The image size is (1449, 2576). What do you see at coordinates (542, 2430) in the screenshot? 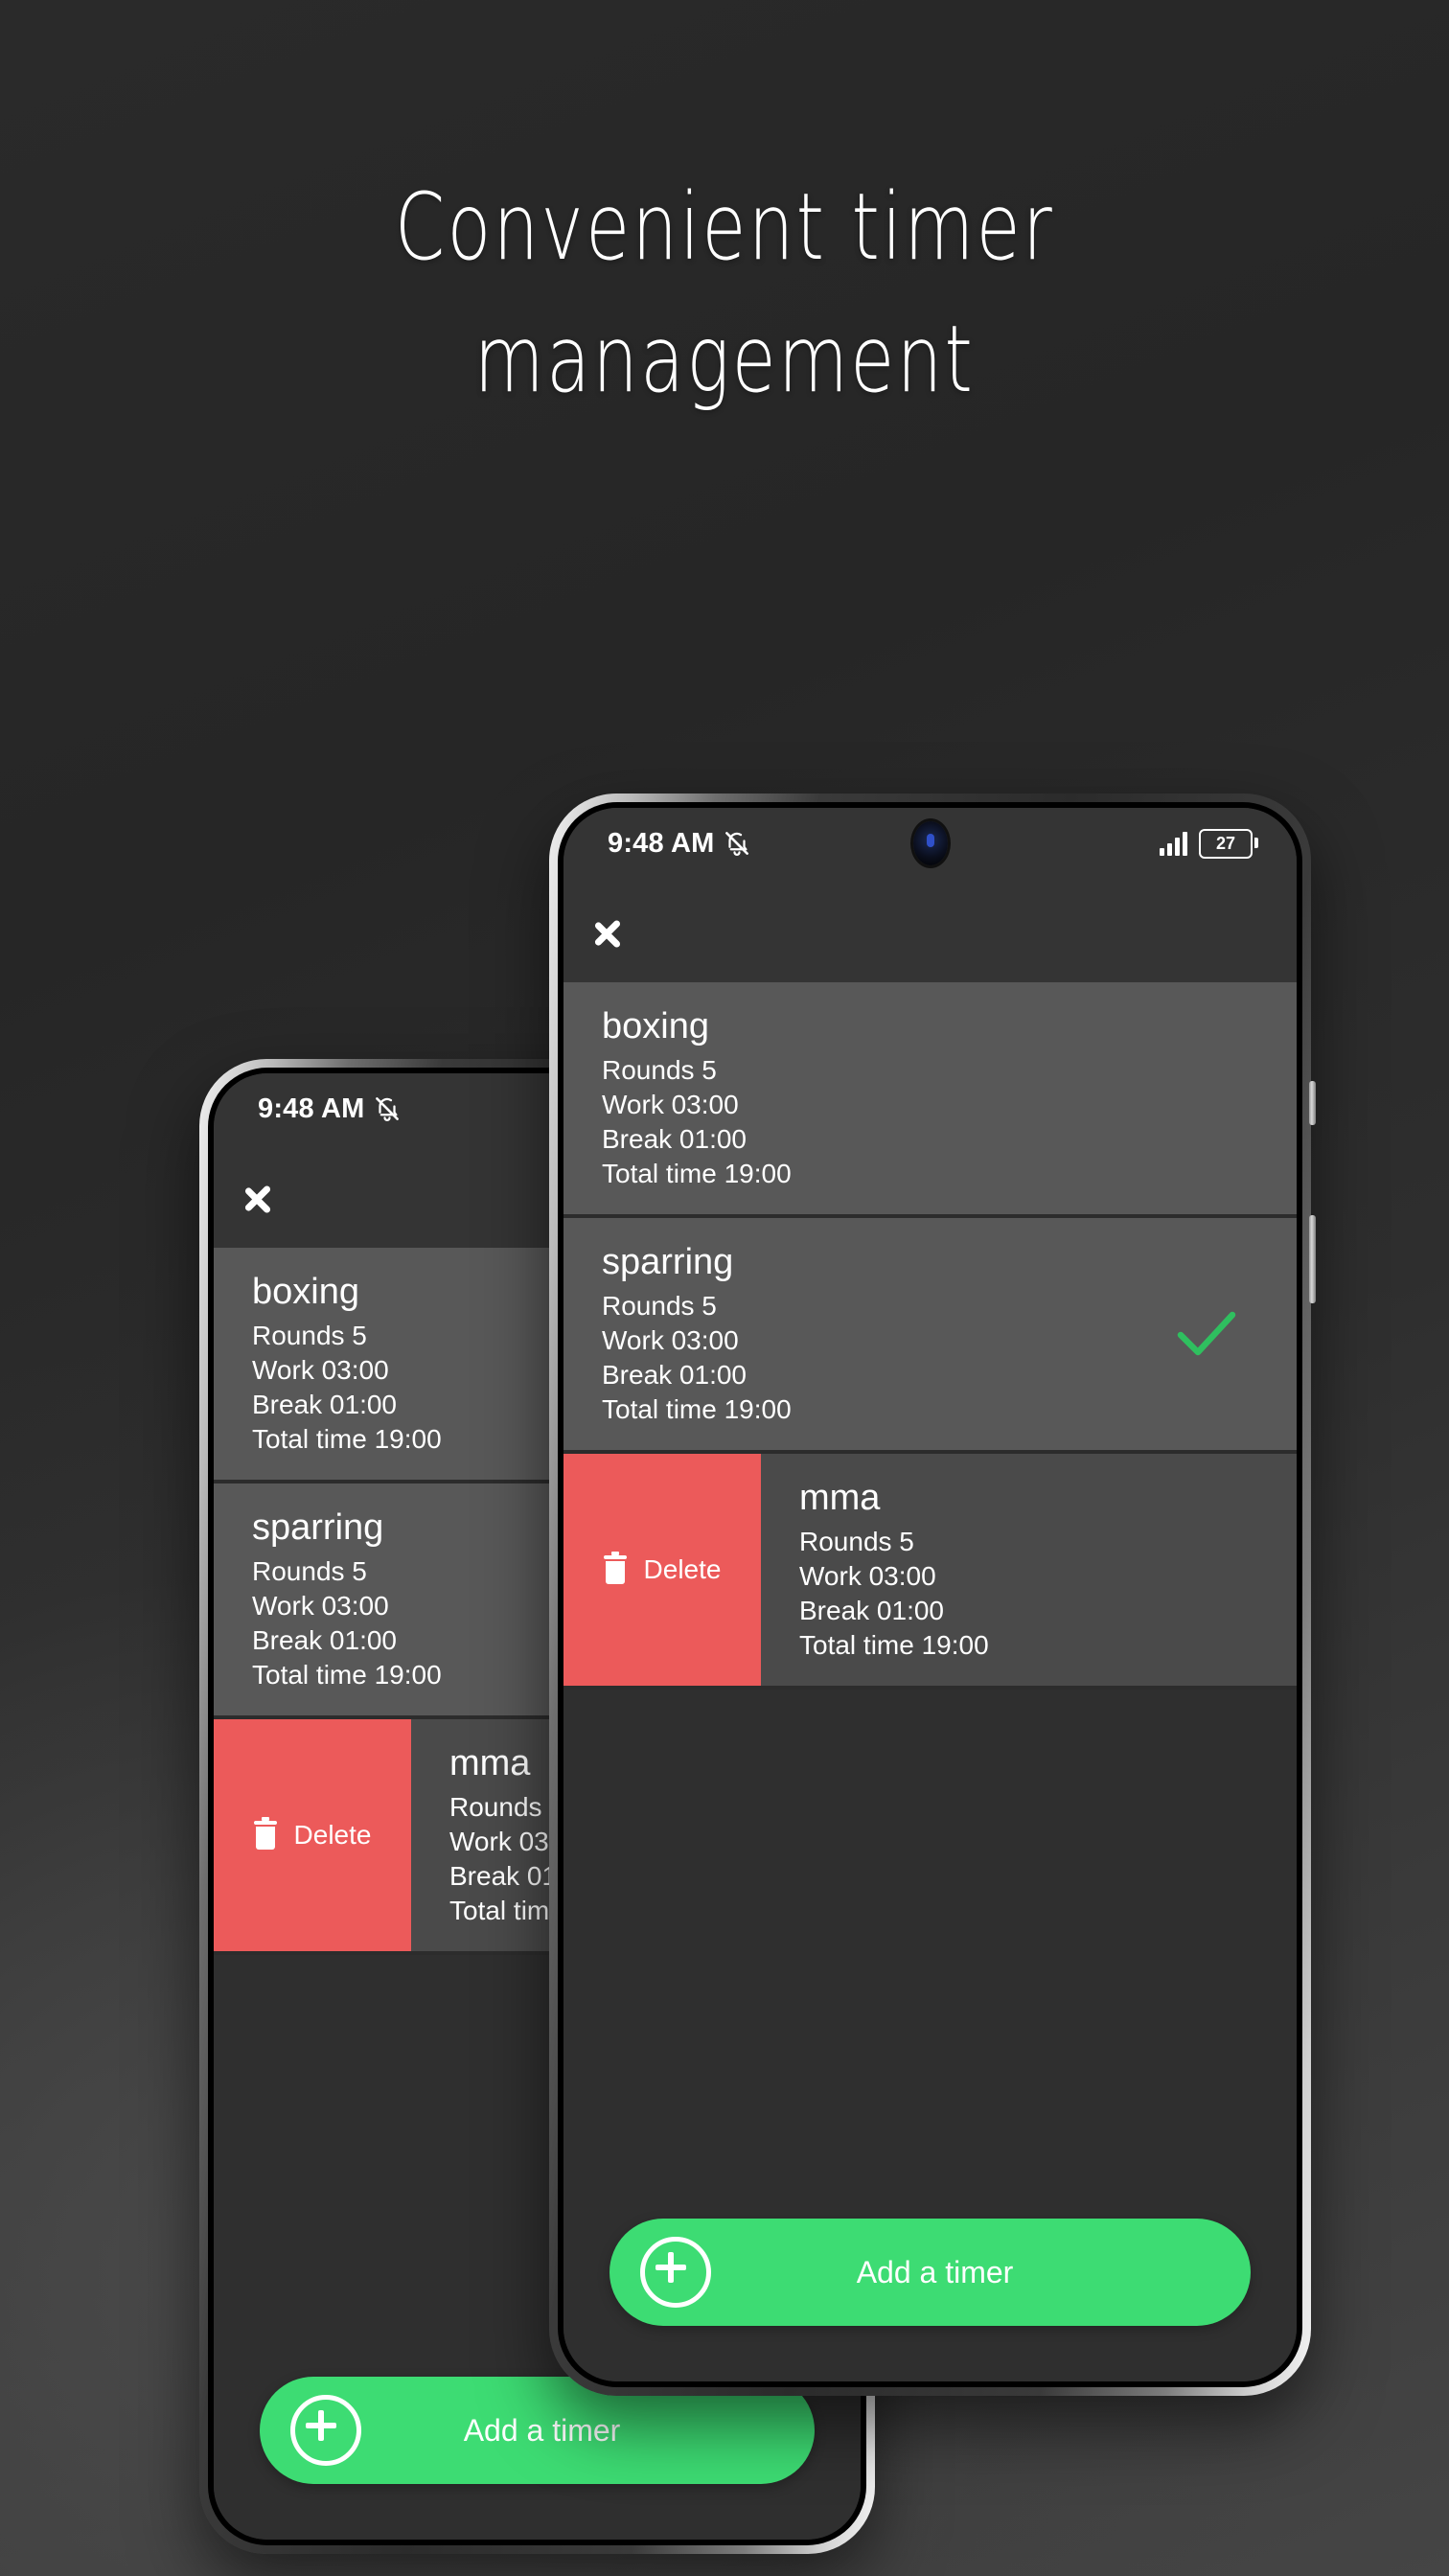
I see `add-timer-label-back: Add a timer` at bounding box center [542, 2430].